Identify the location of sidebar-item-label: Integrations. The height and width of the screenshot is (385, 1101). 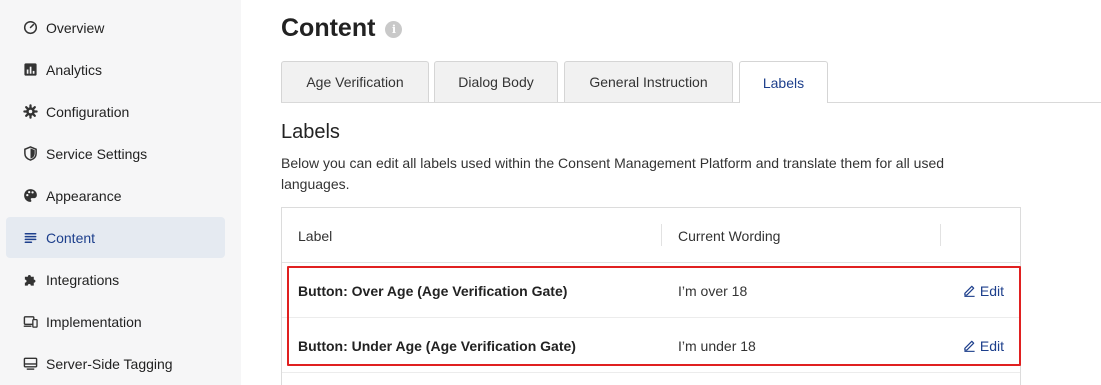
(83, 279).